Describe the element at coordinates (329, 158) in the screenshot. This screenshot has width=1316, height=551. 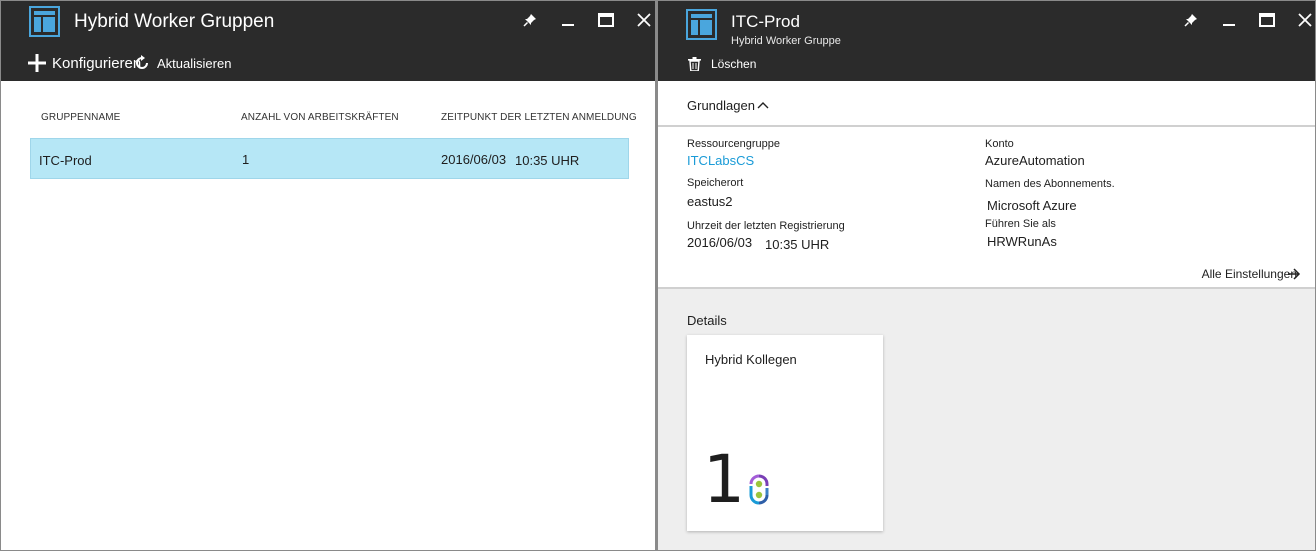
I see `table-row: ITC-Prod 1 2016/06/03 10:35 UHR` at that location.